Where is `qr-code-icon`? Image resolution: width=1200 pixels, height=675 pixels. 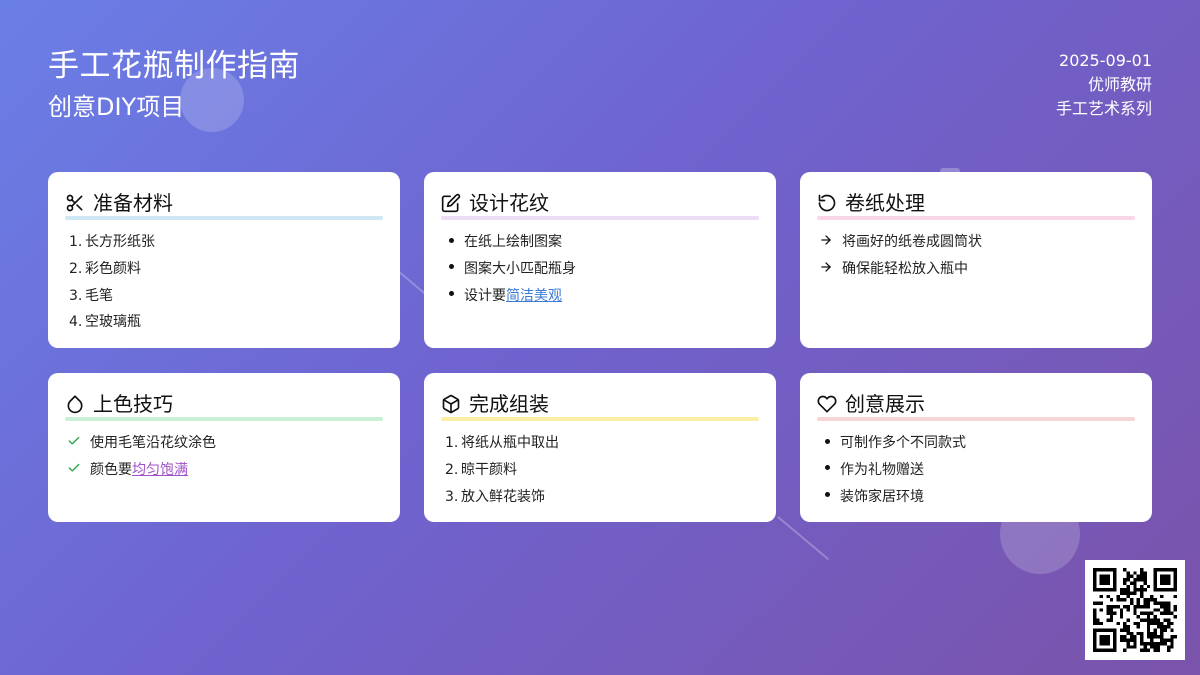 qr-code-icon is located at coordinates (1135, 610).